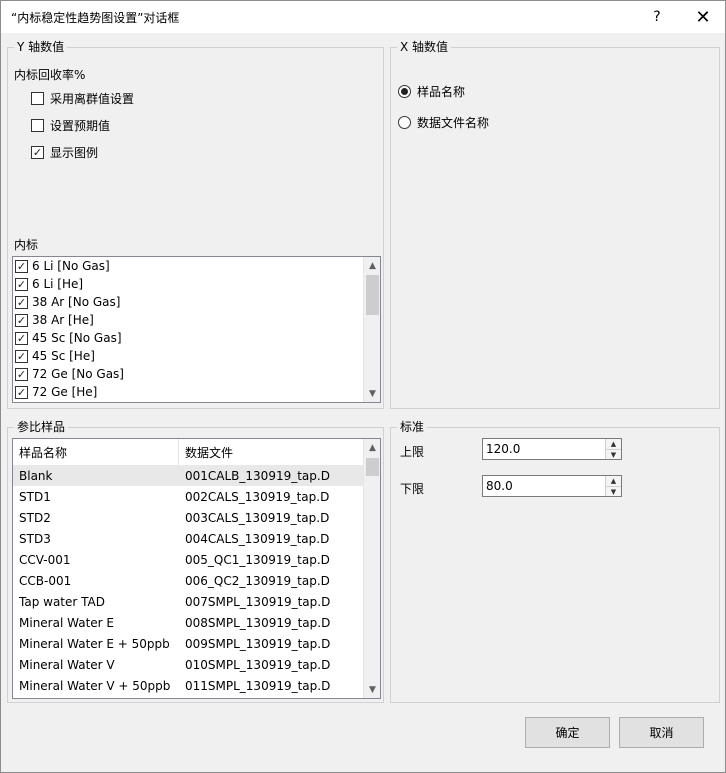 This screenshot has height=773, width=726. What do you see at coordinates (257, 475) in the screenshot?
I see `cell-data-file: 001CALB_130919_tap.D` at bounding box center [257, 475].